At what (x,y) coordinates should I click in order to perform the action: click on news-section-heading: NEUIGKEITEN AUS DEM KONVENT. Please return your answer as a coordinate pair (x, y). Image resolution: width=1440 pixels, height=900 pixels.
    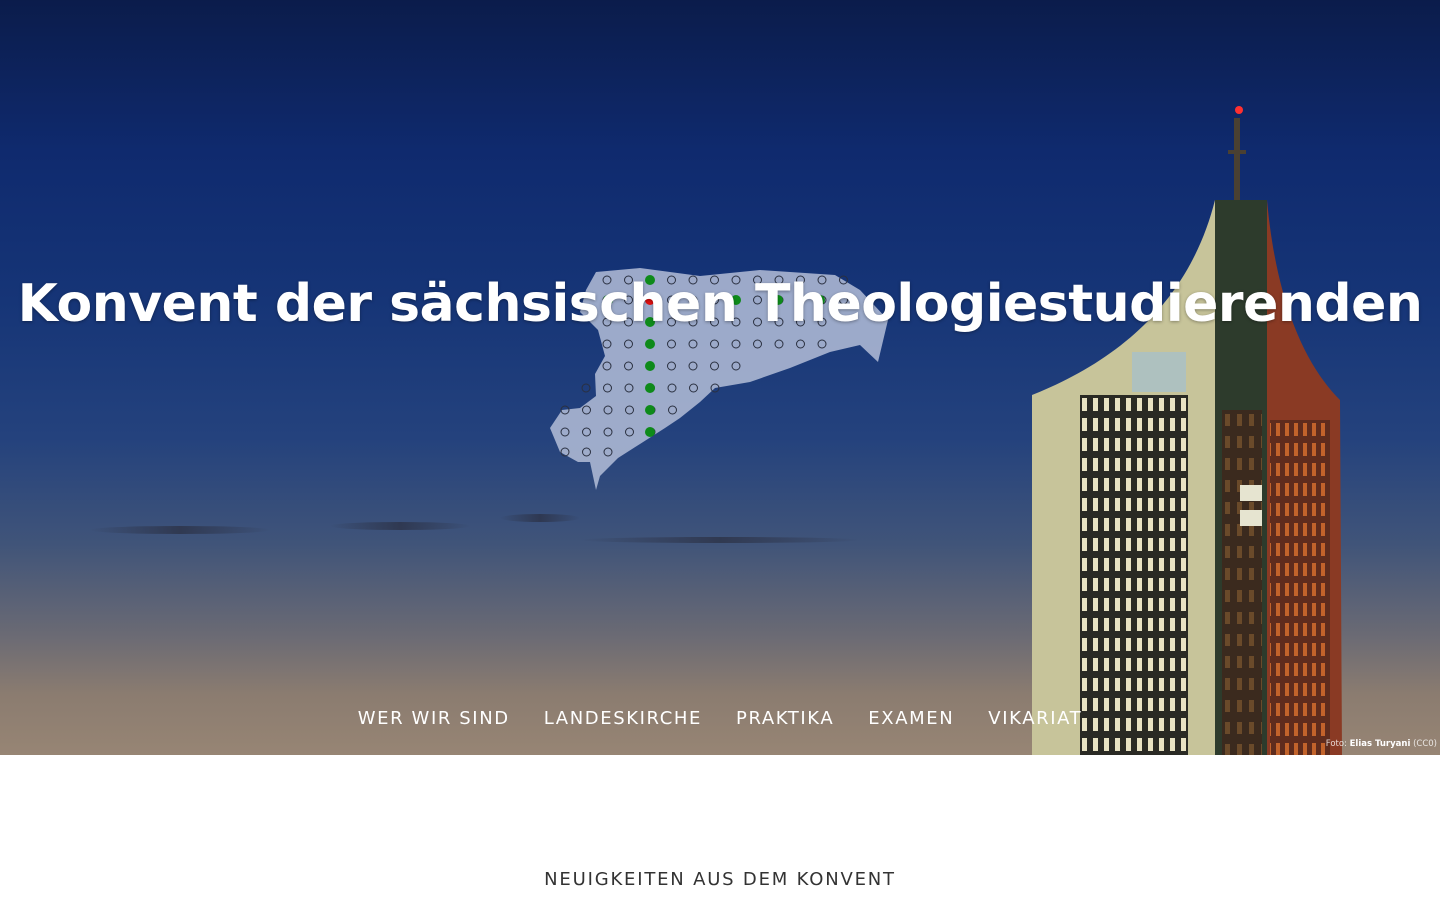
    Looking at the image, I should click on (720, 879).